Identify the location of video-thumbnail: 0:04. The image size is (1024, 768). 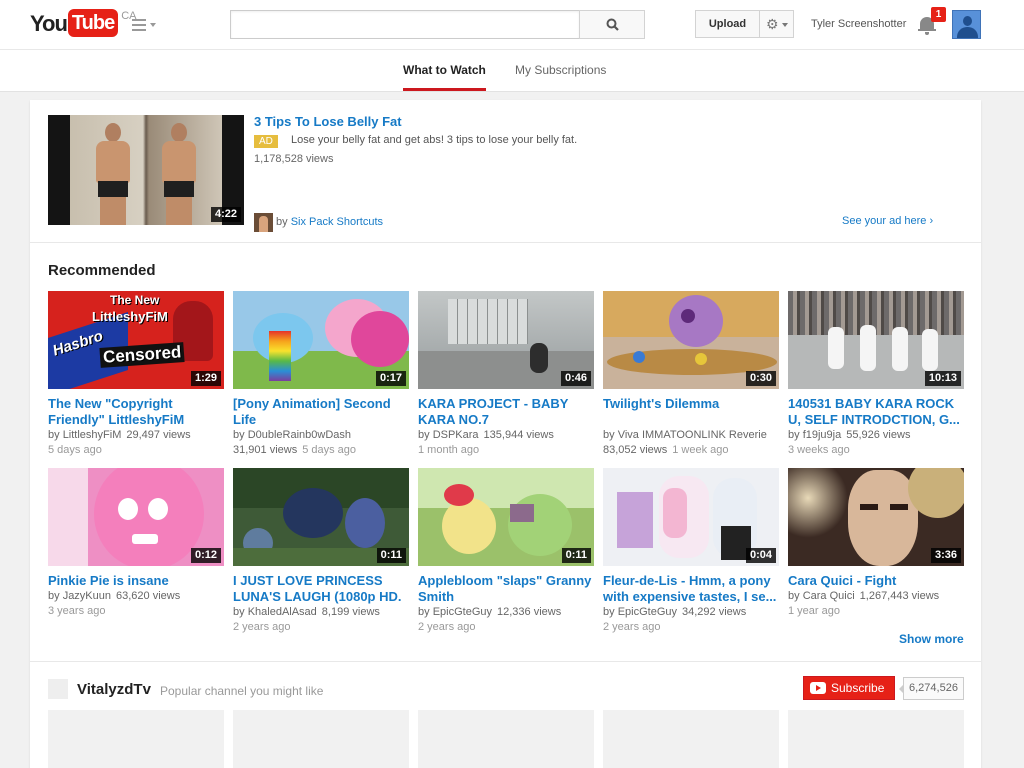
(691, 517).